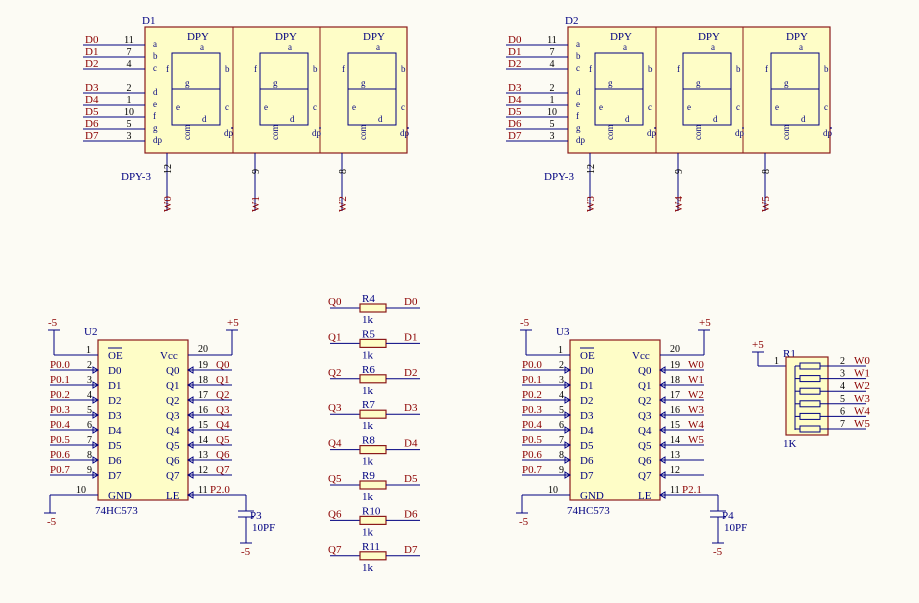 This screenshot has width=919, height=603. What do you see at coordinates (223, 410) in the screenshot?
I see `output-net-label: Q3` at bounding box center [223, 410].